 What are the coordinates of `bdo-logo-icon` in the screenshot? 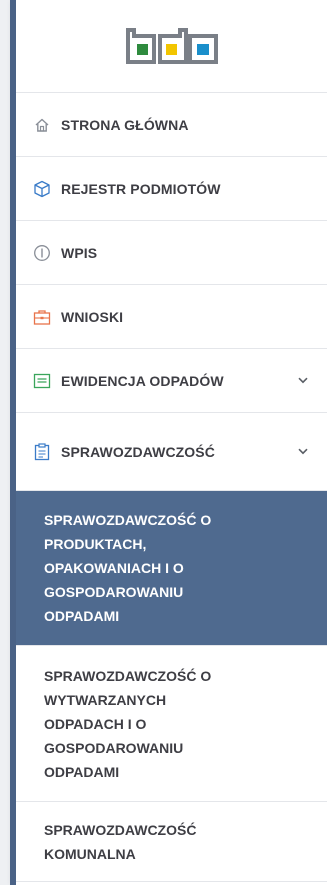 It's located at (171, 46).